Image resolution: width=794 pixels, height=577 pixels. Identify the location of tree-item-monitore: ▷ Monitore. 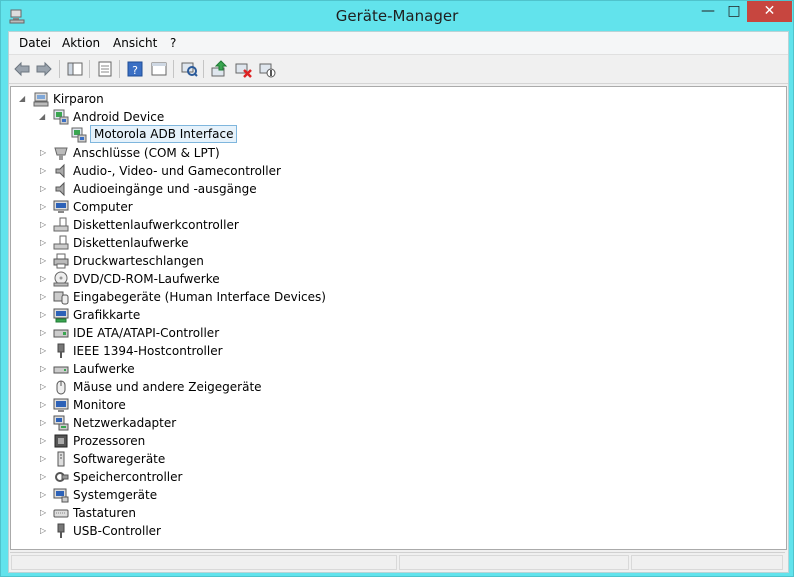
(396, 405).